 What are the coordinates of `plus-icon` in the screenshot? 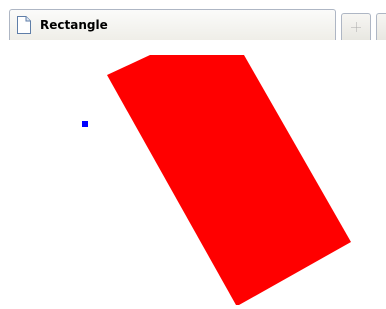 It's located at (356, 27).